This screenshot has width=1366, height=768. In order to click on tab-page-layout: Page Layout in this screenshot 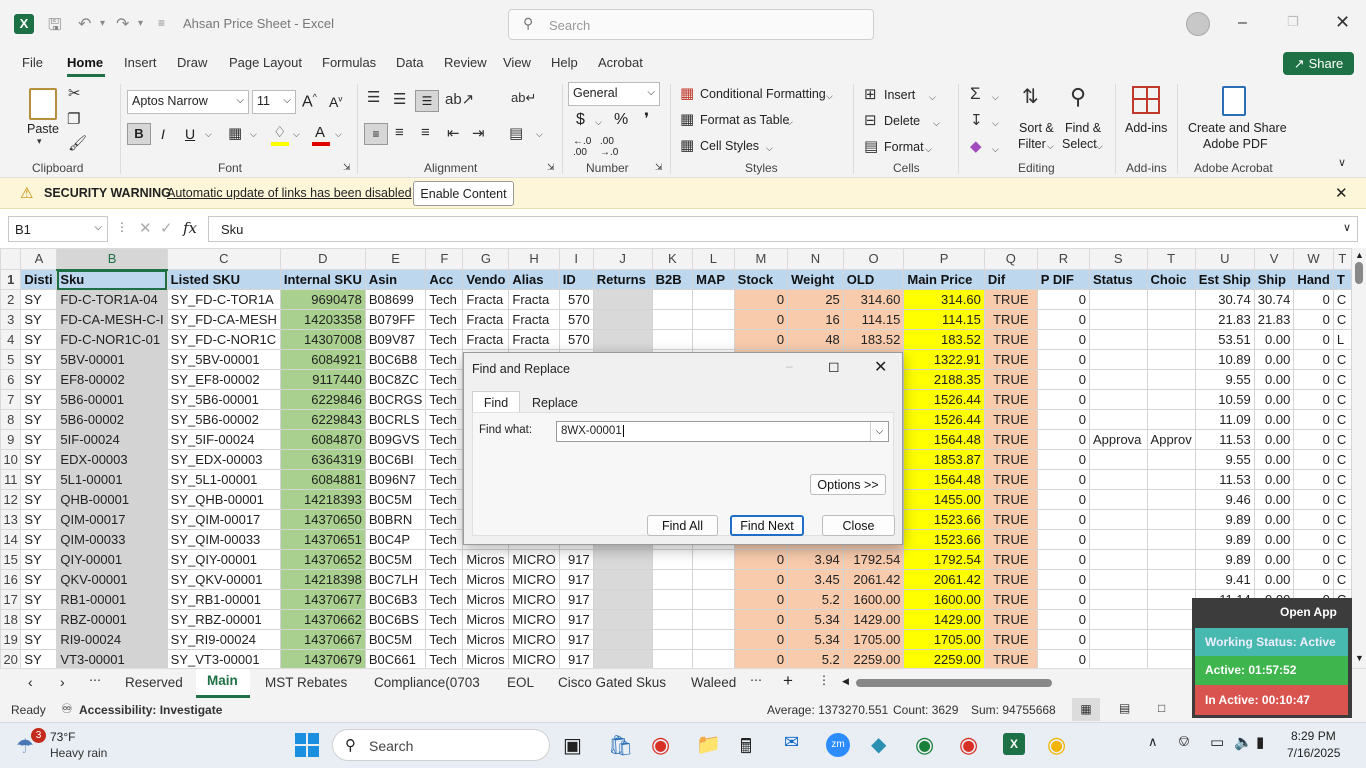, I will do `click(265, 62)`.